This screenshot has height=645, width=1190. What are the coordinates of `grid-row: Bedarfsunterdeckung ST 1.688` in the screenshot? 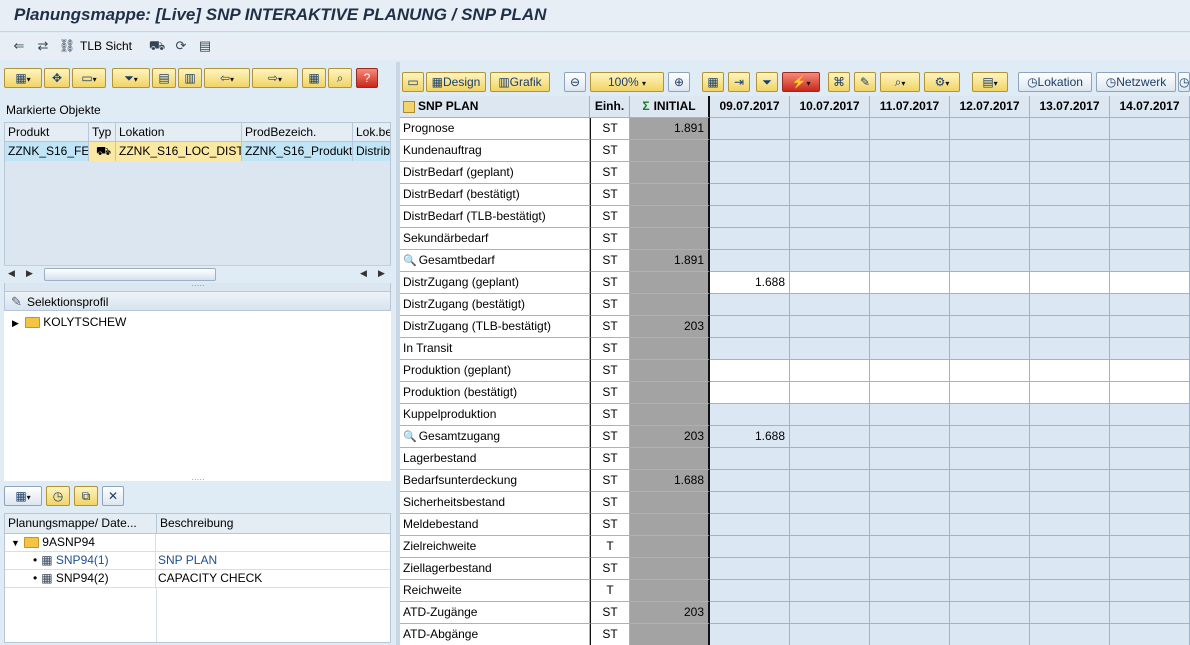 It's located at (795, 481).